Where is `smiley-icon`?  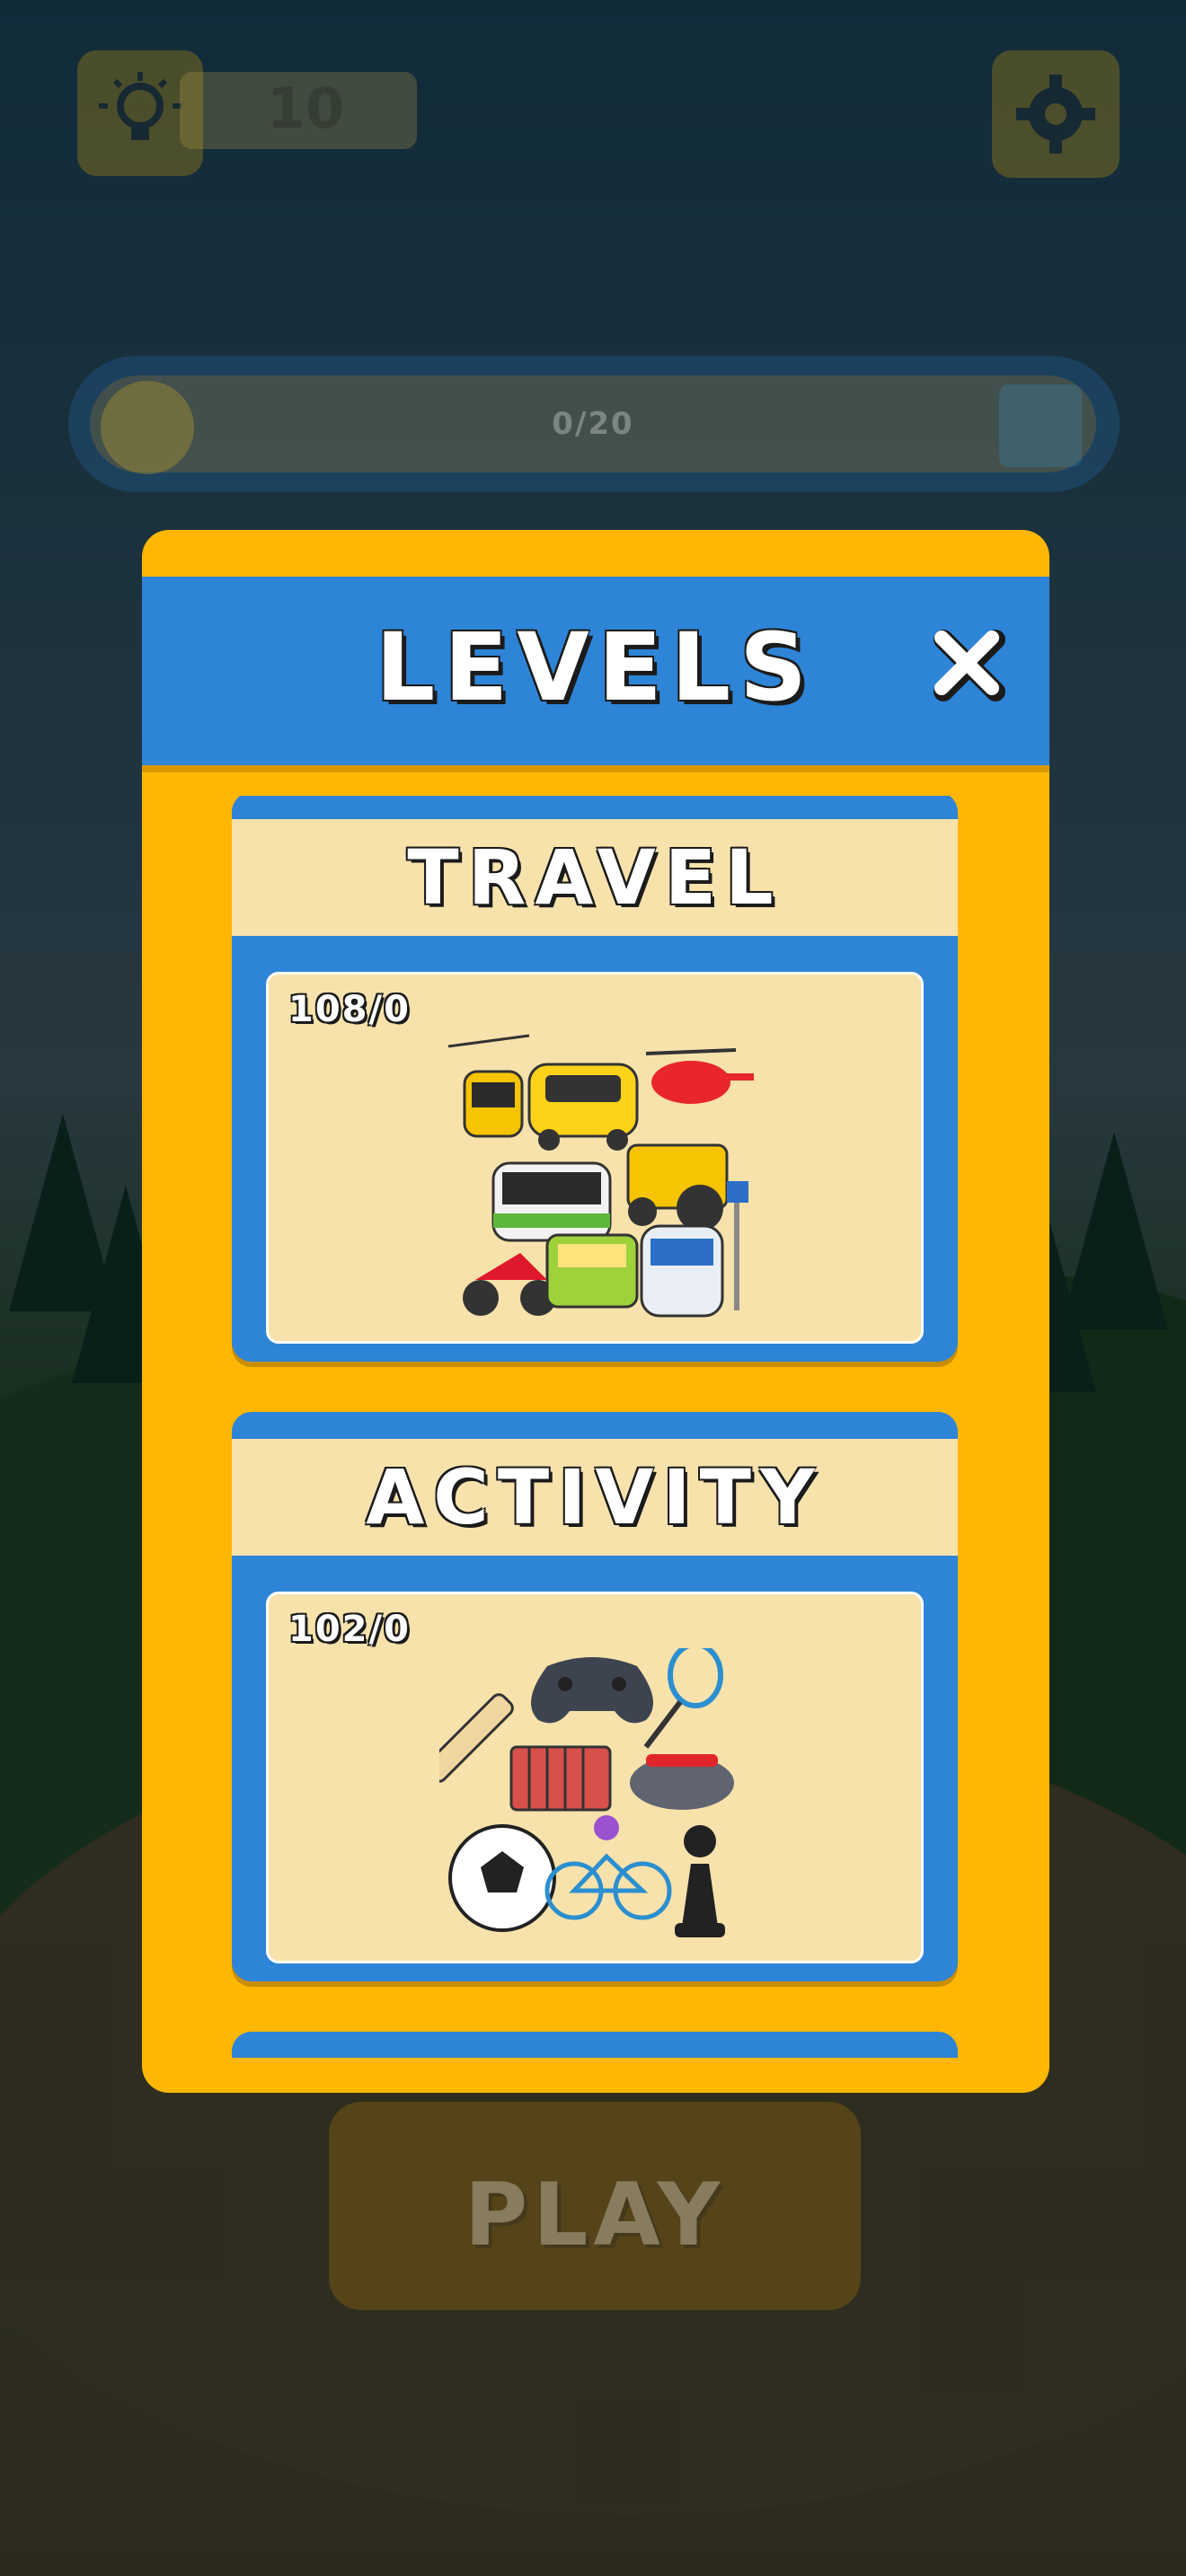
smiley-icon is located at coordinates (147, 427).